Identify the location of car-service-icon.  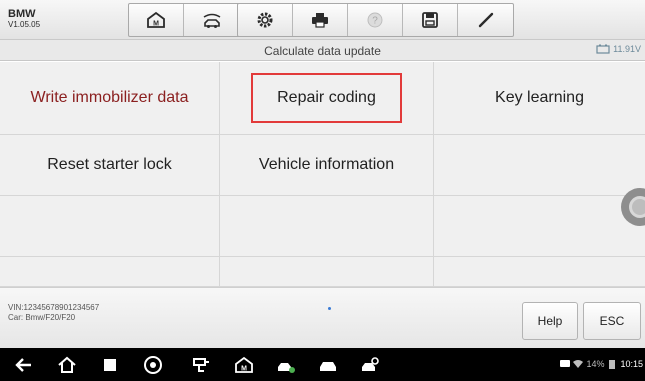
(370, 364).